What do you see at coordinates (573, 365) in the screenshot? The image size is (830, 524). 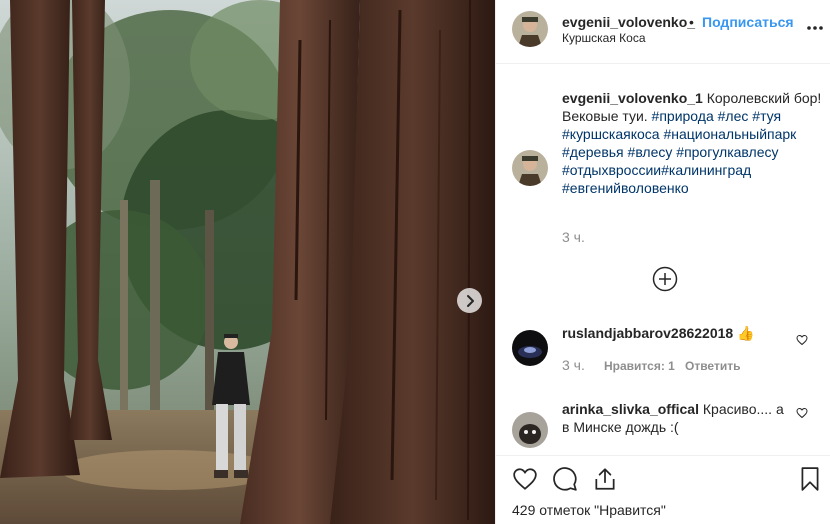 I see `comment-timestamp: 3 ч.` at bounding box center [573, 365].